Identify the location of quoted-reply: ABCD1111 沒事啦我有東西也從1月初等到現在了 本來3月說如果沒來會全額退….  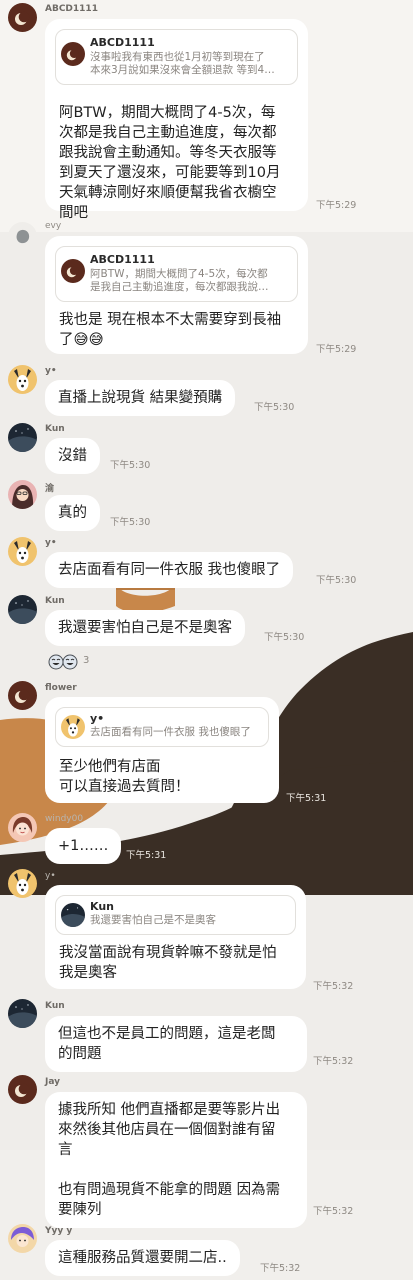
(176, 57).